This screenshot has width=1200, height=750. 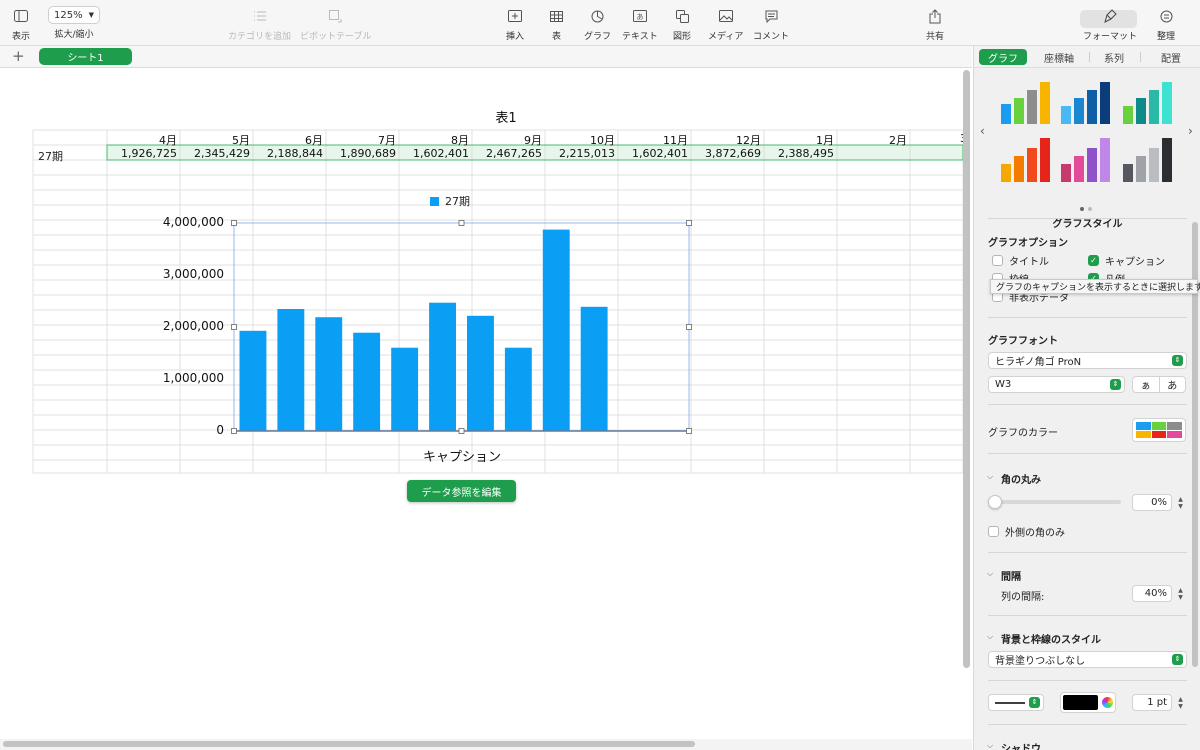 What do you see at coordinates (653, 140) in the screenshot?
I see `column-header-cell: 11月` at bounding box center [653, 140].